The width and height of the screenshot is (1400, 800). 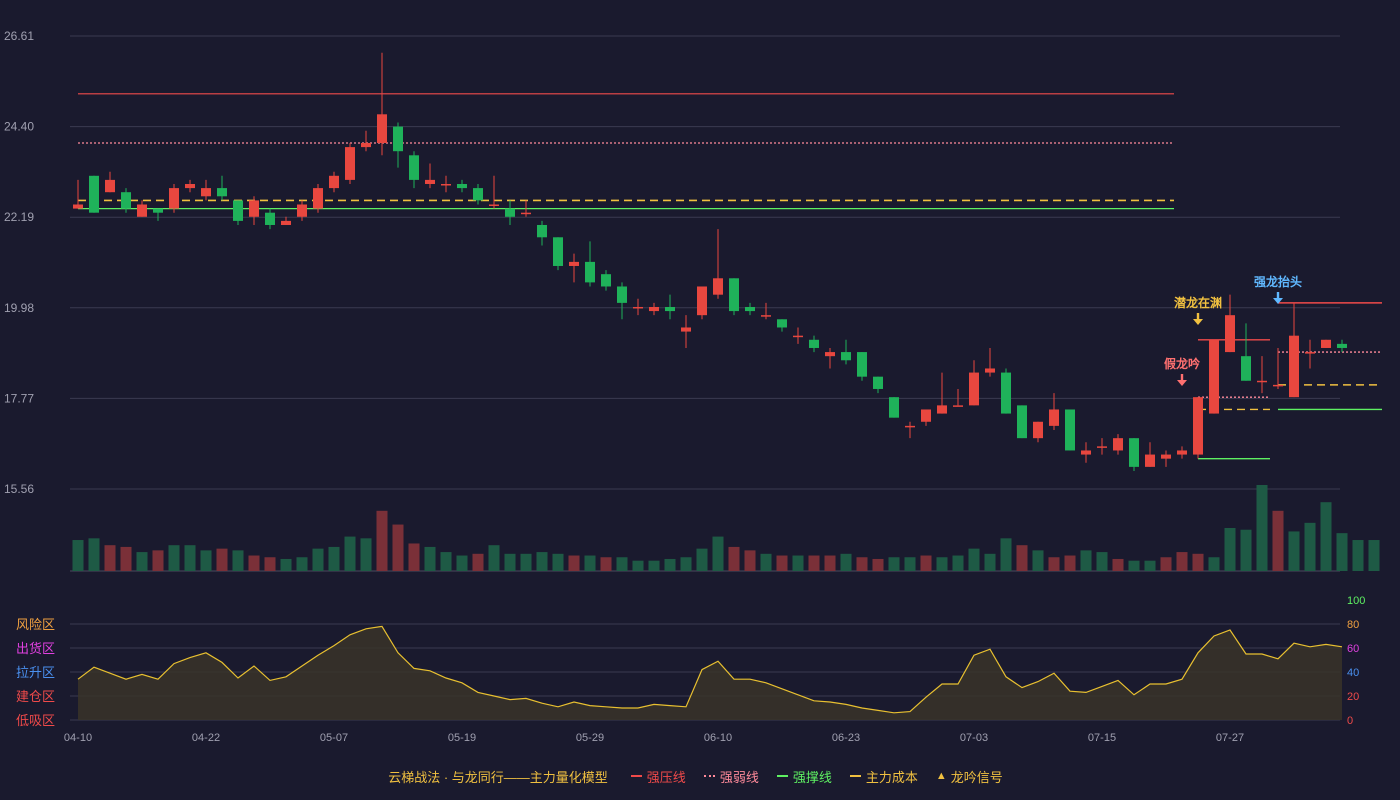 What do you see at coordinates (969, 776) in the screenshot?
I see `legend-item-signal: ▲ 龙吟信号` at bounding box center [969, 776].